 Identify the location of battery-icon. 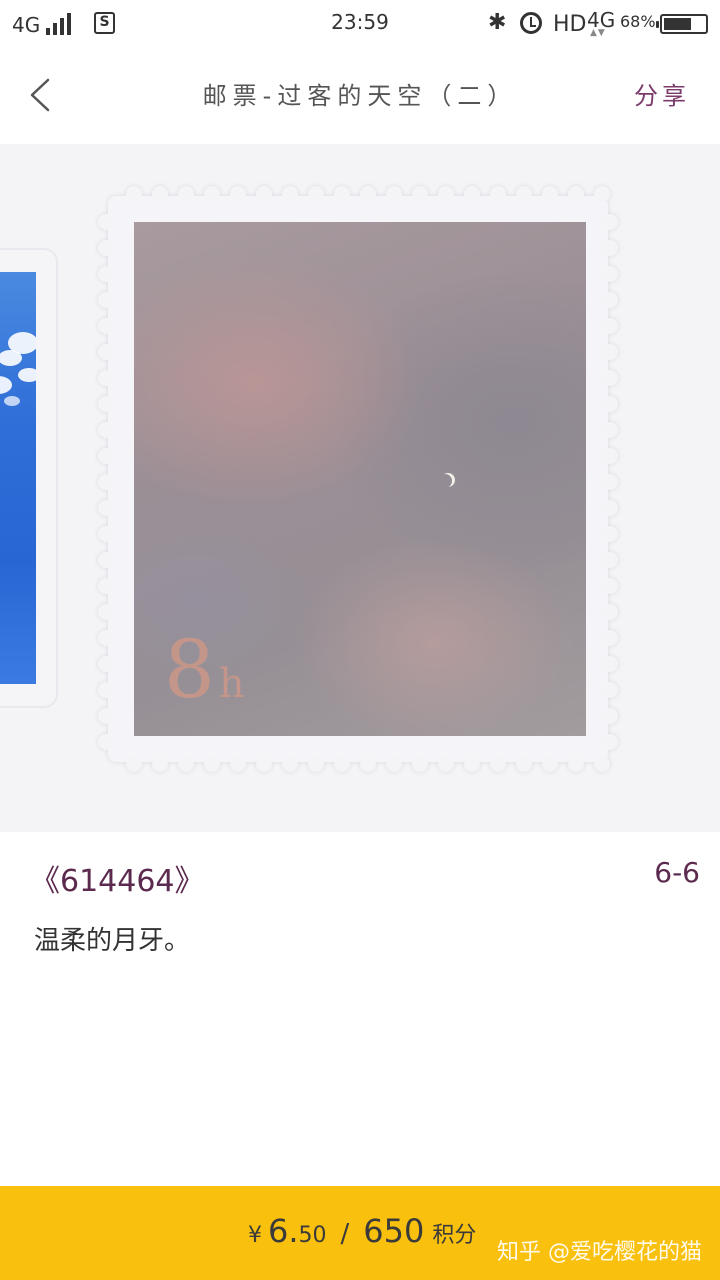
(682, 24).